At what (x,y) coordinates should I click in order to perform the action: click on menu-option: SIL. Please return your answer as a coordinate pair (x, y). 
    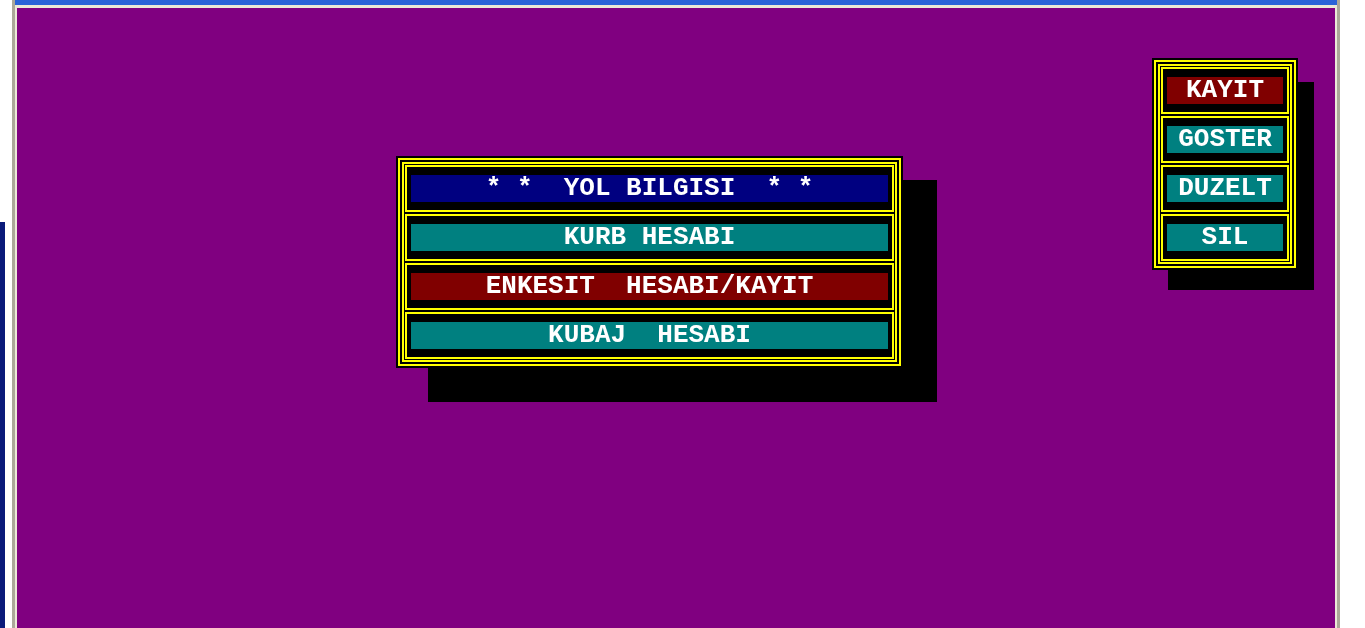
    Looking at the image, I should click on (1225, 237).